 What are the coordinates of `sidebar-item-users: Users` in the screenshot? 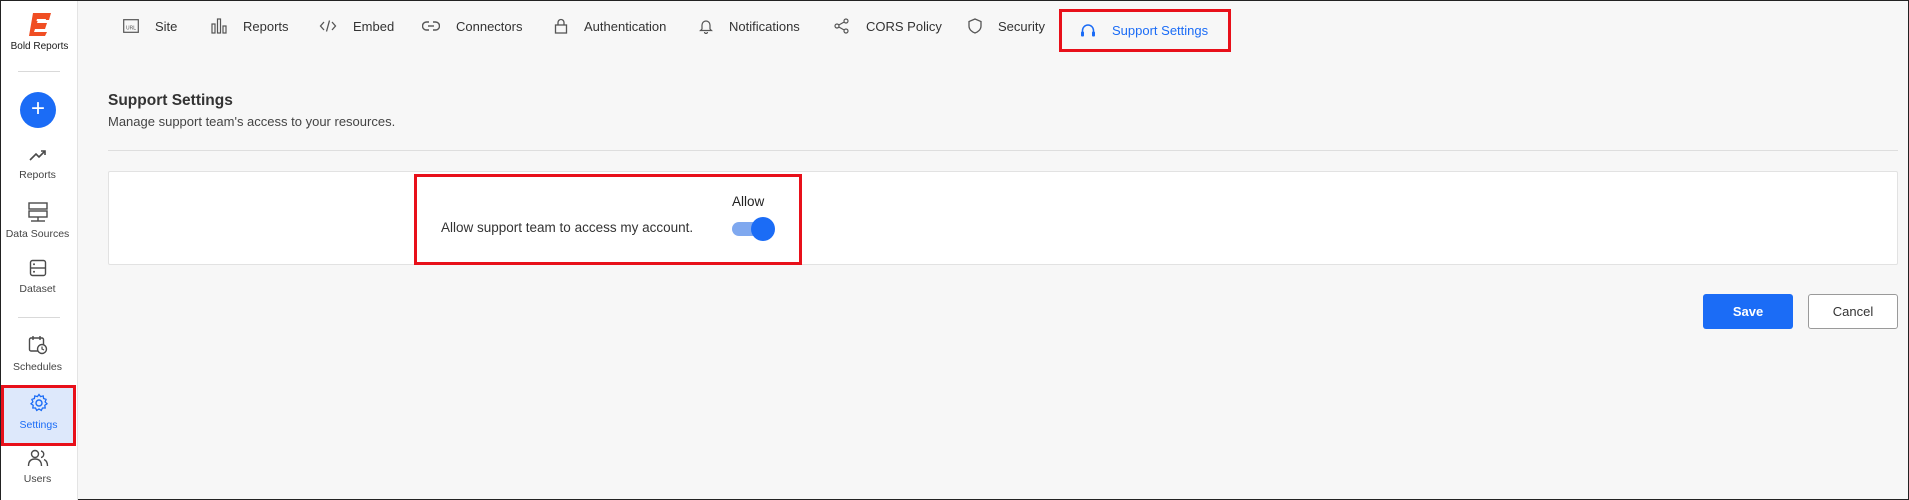 It's located at (37, 467).